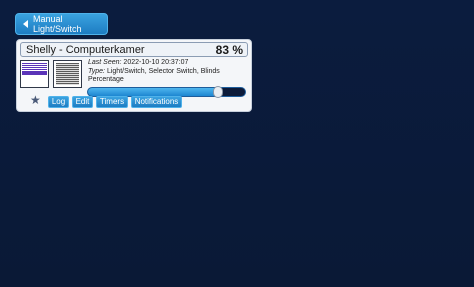 The width and height of the screenshot is (474, 287). Describe the element at coordinates (58, 102) in the screenshot. I see `log-button: Log` at that location.